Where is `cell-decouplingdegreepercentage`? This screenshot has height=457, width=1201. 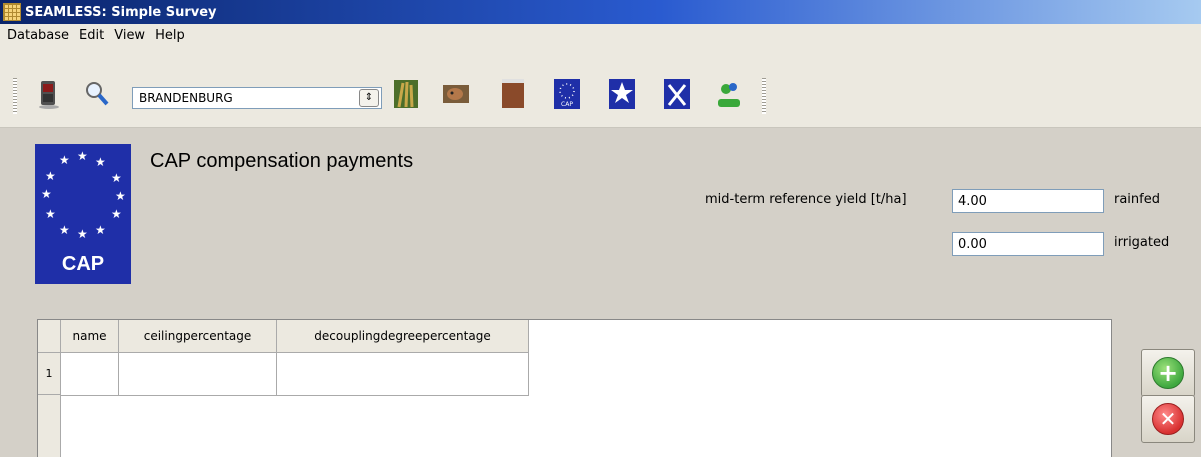
cell-decouplingdegreepercentage is located at coordinates (403, 374).